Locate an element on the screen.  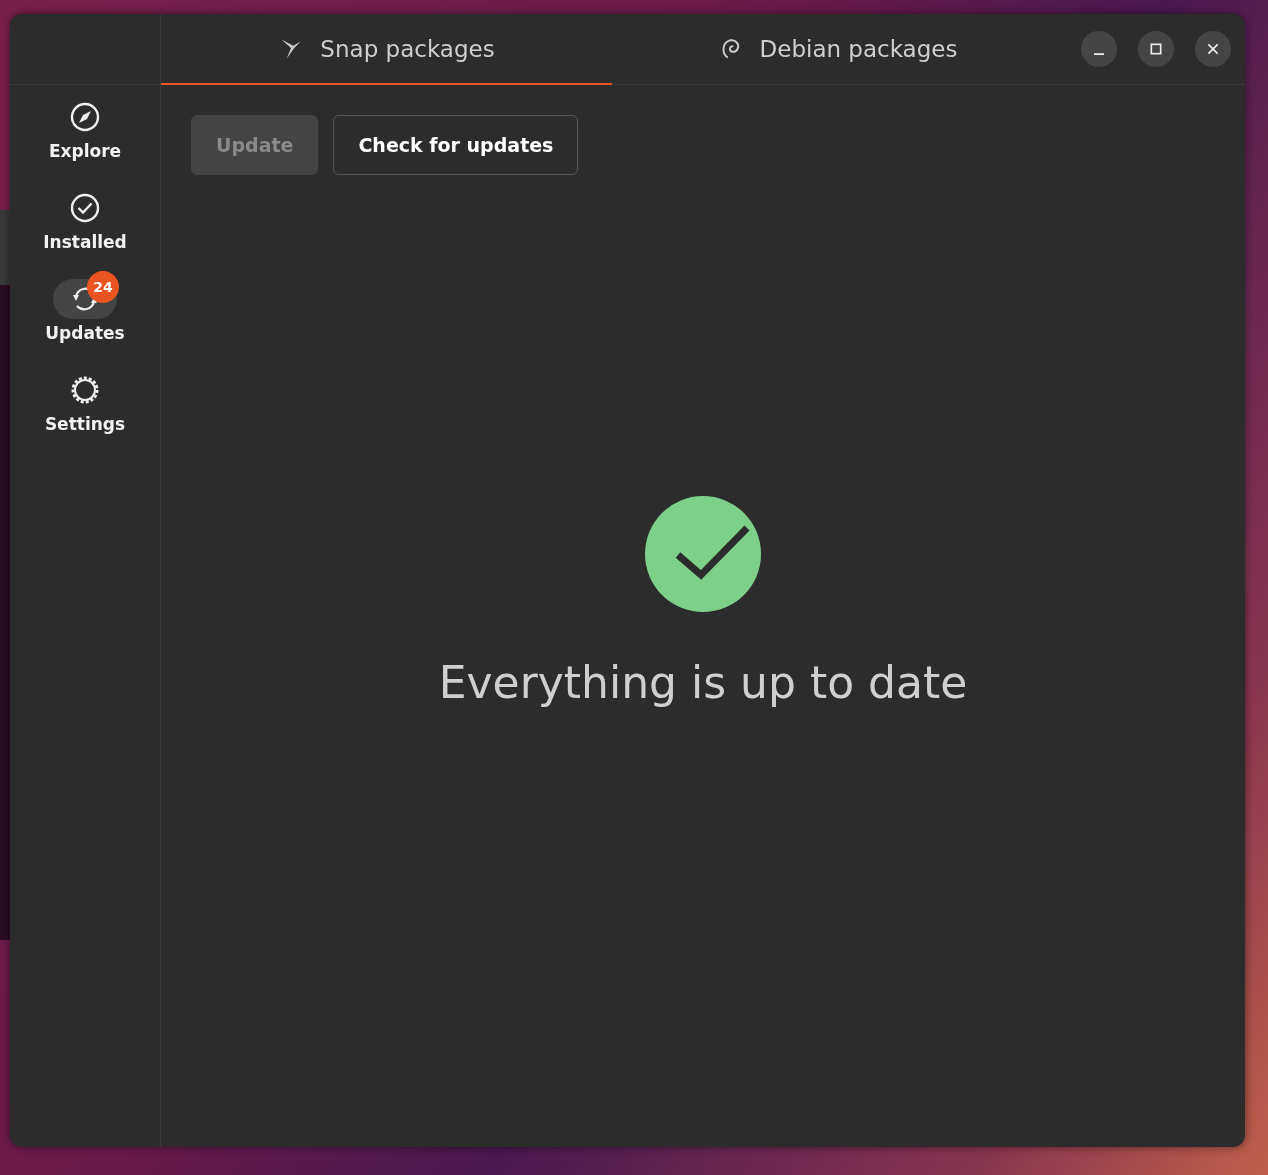
minimize-icon is located at coordinates (1099, 54).